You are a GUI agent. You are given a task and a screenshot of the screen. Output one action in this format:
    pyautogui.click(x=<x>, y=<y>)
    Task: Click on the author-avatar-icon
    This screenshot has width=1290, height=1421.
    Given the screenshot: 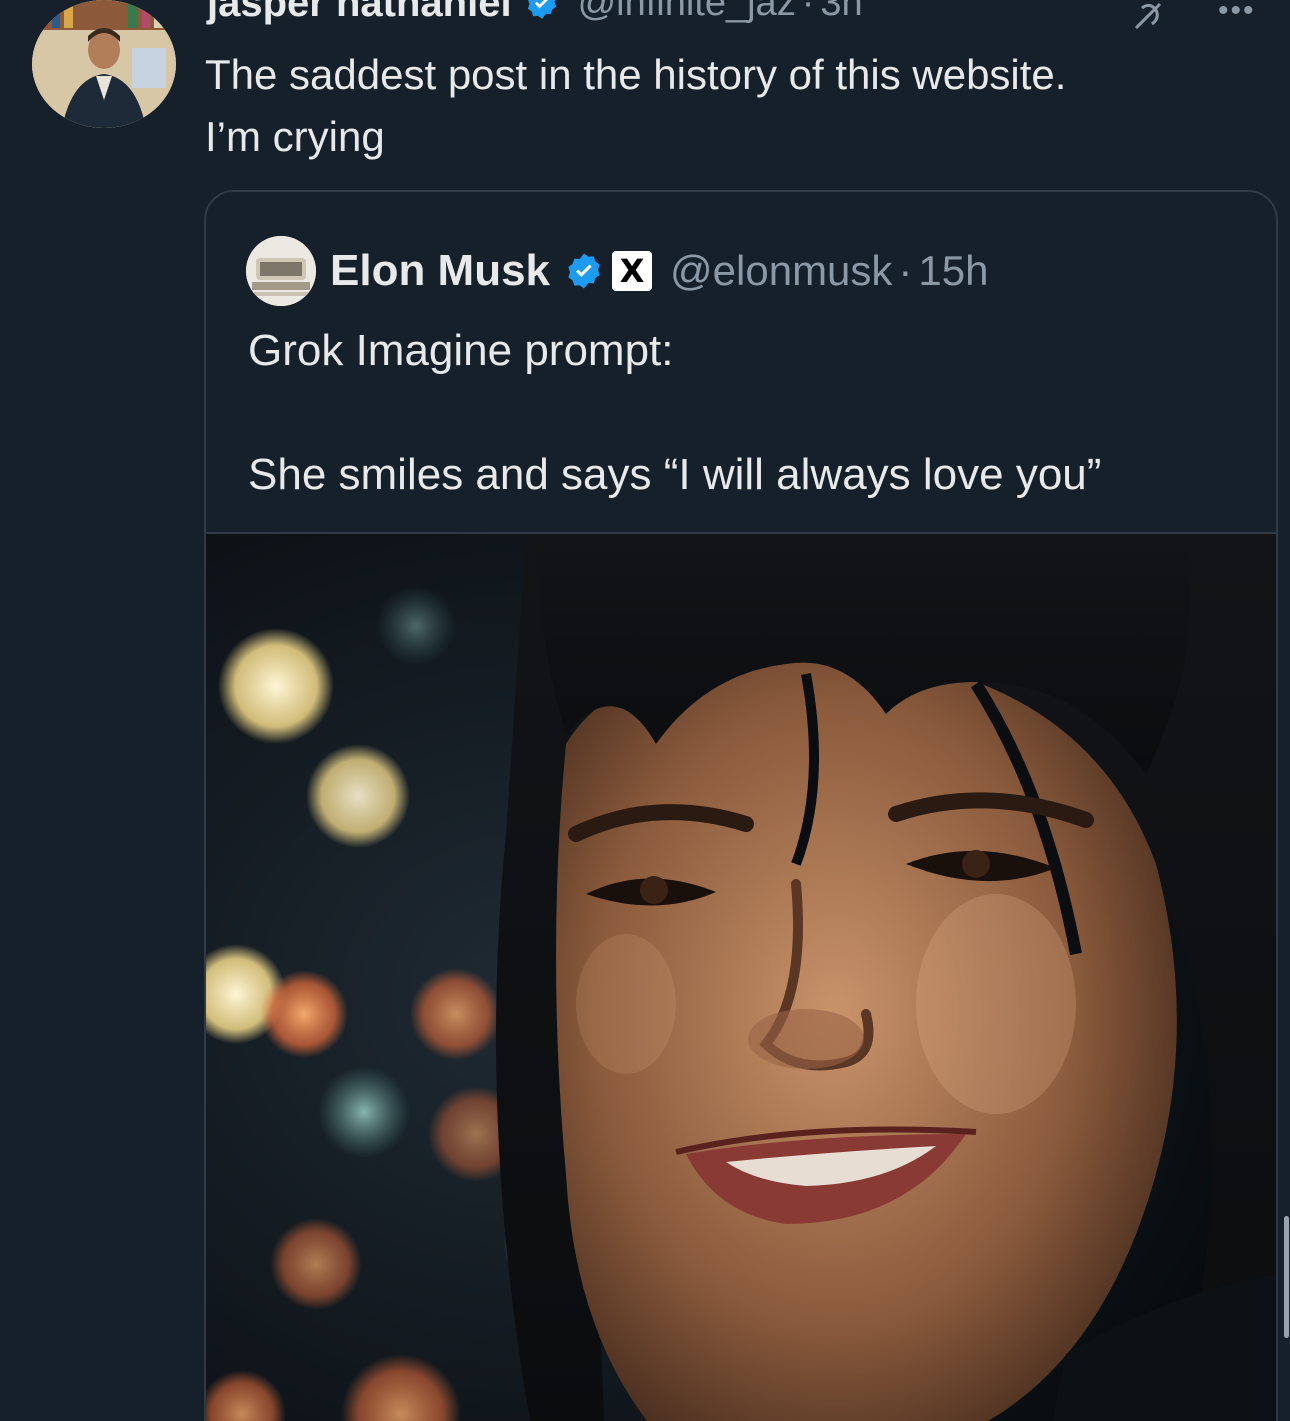 What is the action you would take?
    pyautogui.click(x=104, y=64)
    